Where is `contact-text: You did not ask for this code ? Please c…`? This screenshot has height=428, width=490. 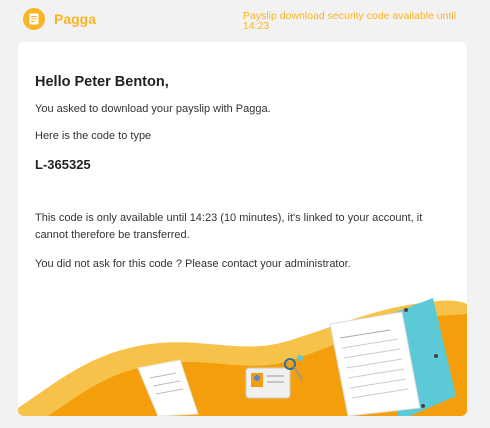
contact-text: You did not ask for this code ? Please c… is located at coordinates (193, 264).